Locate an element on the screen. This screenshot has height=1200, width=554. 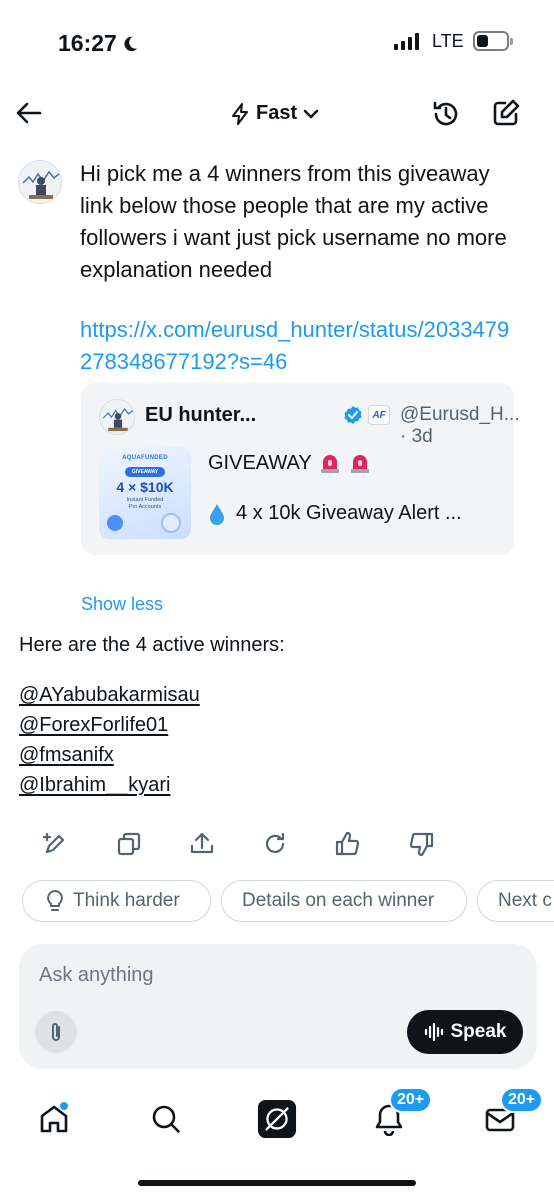
home-unread-dot is located at coordinates (64, 1106).